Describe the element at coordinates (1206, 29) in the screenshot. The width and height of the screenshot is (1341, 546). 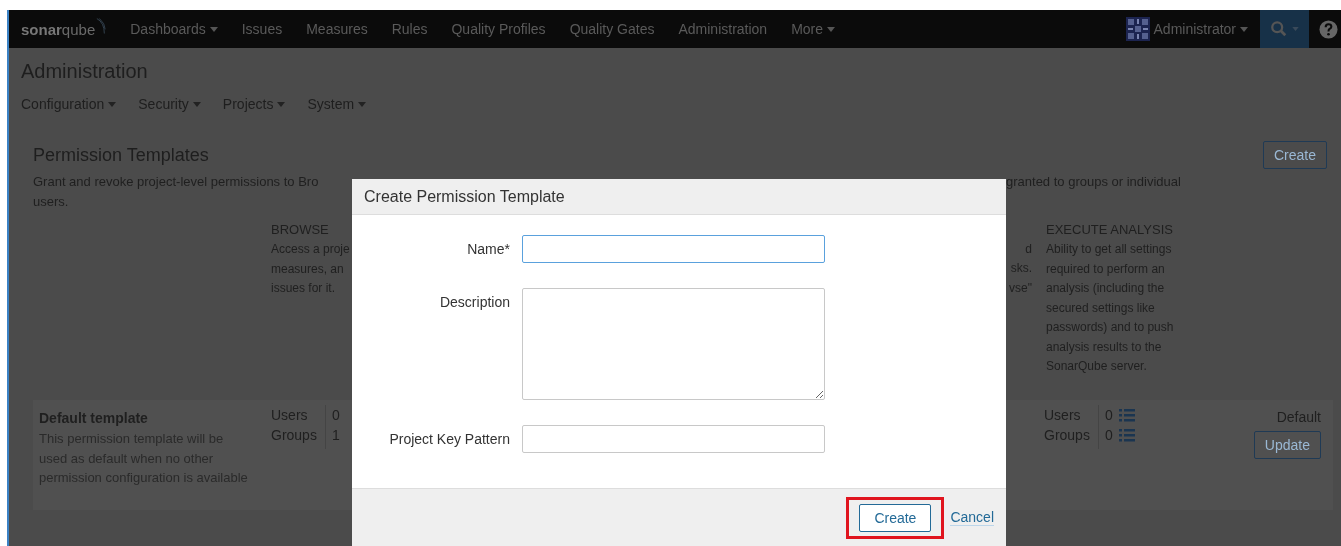
I see `user-menu: Administrator` at that location.